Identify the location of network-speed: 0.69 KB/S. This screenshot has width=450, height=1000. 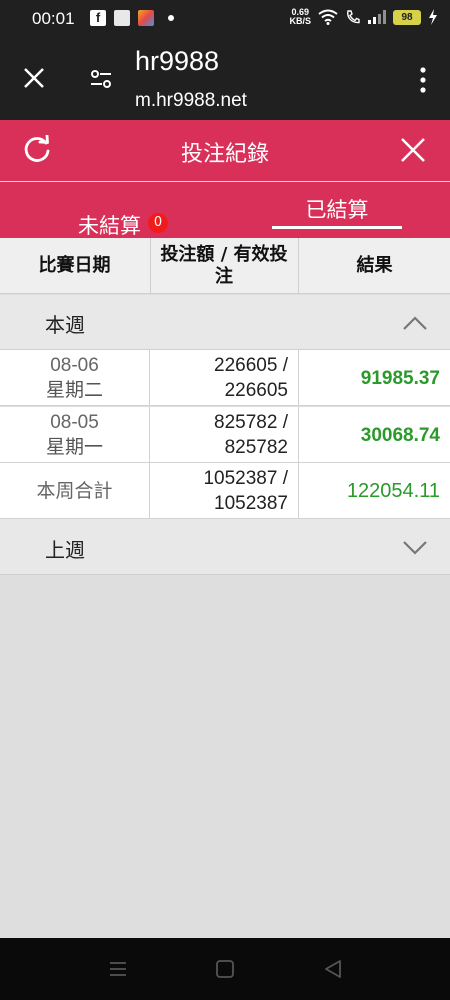
(300, 17).